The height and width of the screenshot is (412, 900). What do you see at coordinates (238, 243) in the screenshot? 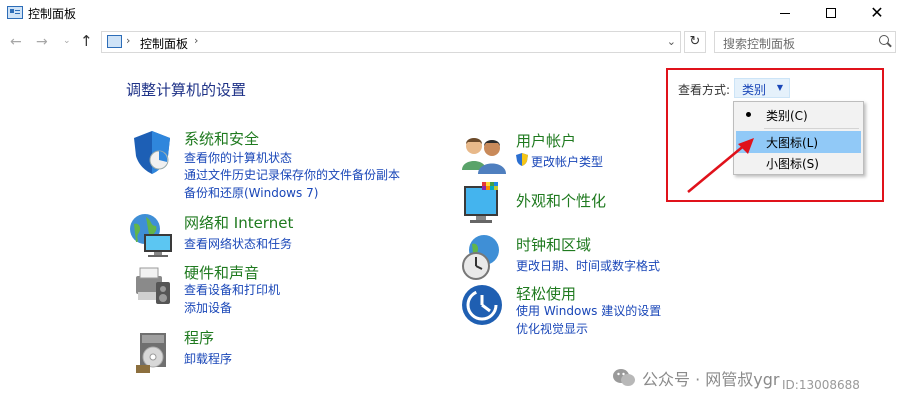
I see `link-network-status: 查看网络状态和任务` at bounding box center [238, 243].